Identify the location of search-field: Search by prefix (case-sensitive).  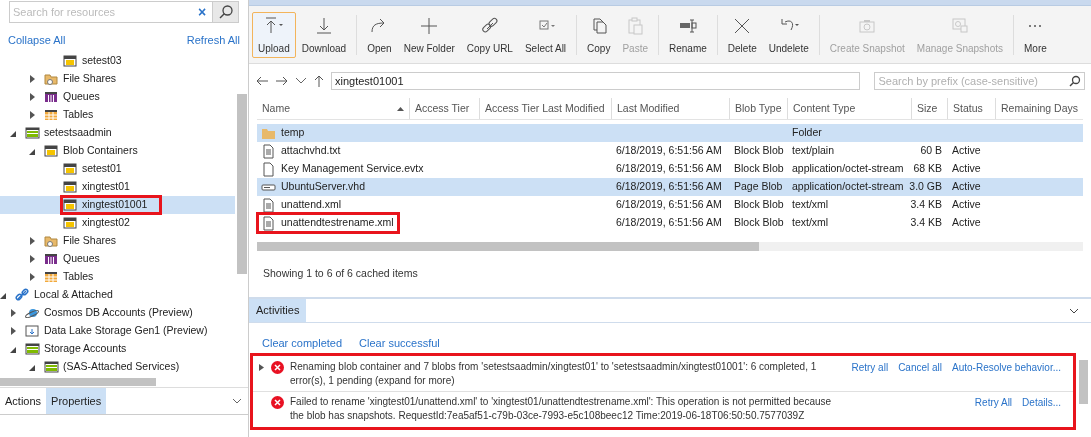
(979, 81).